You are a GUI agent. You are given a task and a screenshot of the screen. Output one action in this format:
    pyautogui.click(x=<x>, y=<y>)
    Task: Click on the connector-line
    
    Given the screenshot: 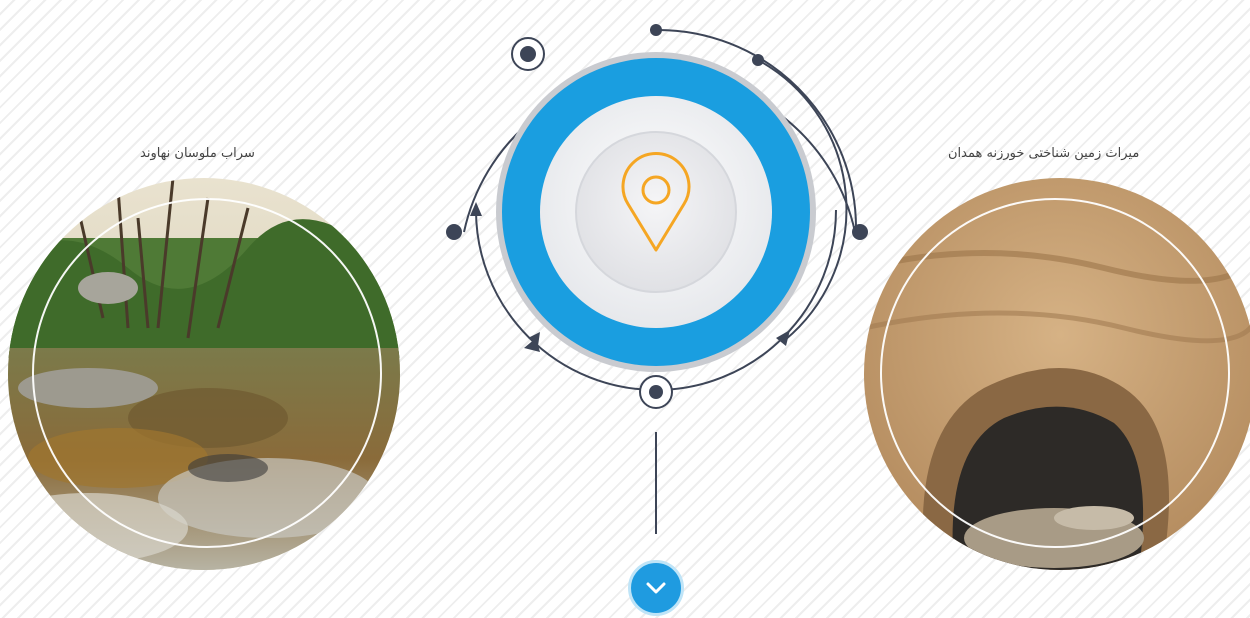 What is the action you would take?
    pyautogui.click(x=656, y=483)
    